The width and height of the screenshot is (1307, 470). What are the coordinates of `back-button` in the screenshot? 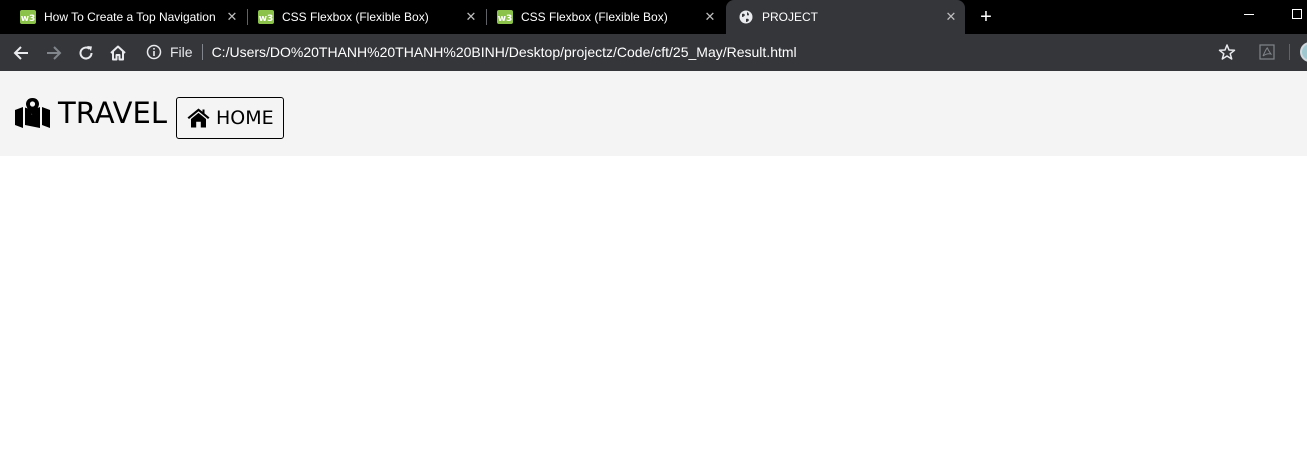 It's located at (21, 53).